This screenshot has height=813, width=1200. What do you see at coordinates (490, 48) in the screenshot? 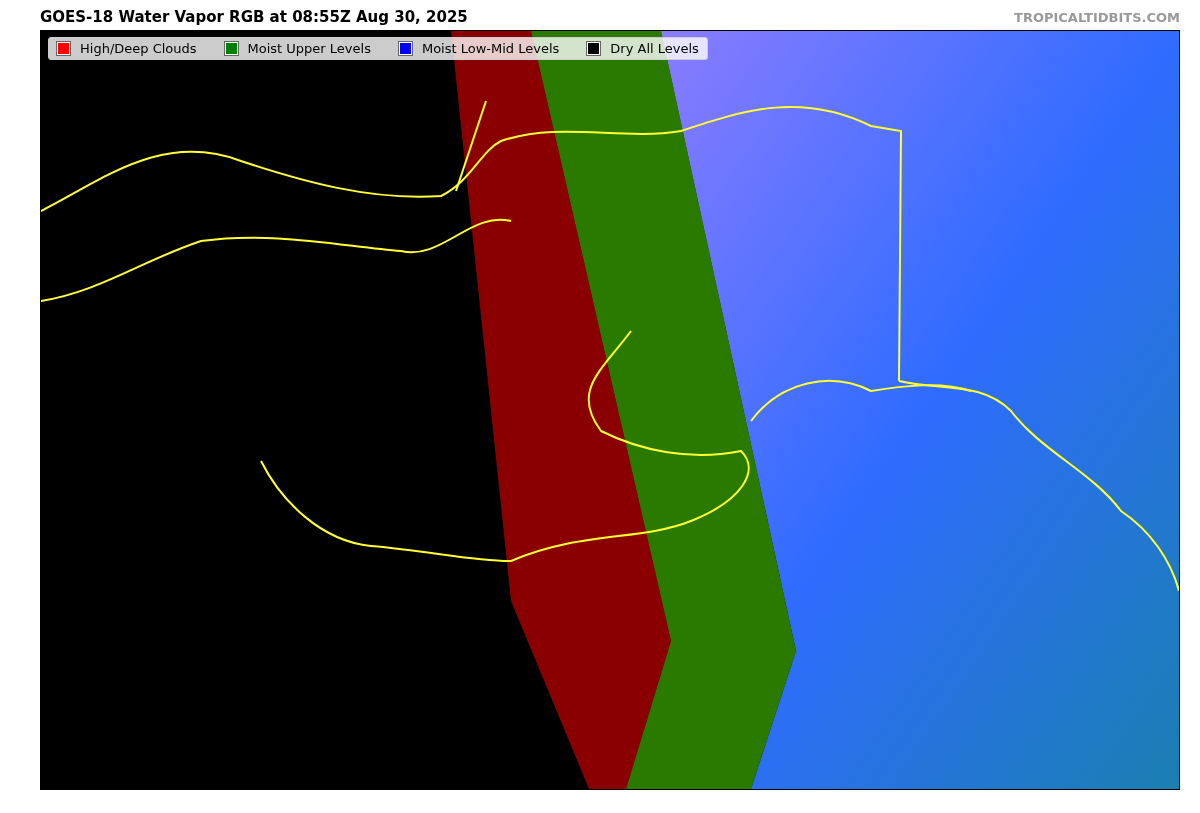
I see `legend-label: Moist Low-Mid Levels` at bounding box center [490, 48].